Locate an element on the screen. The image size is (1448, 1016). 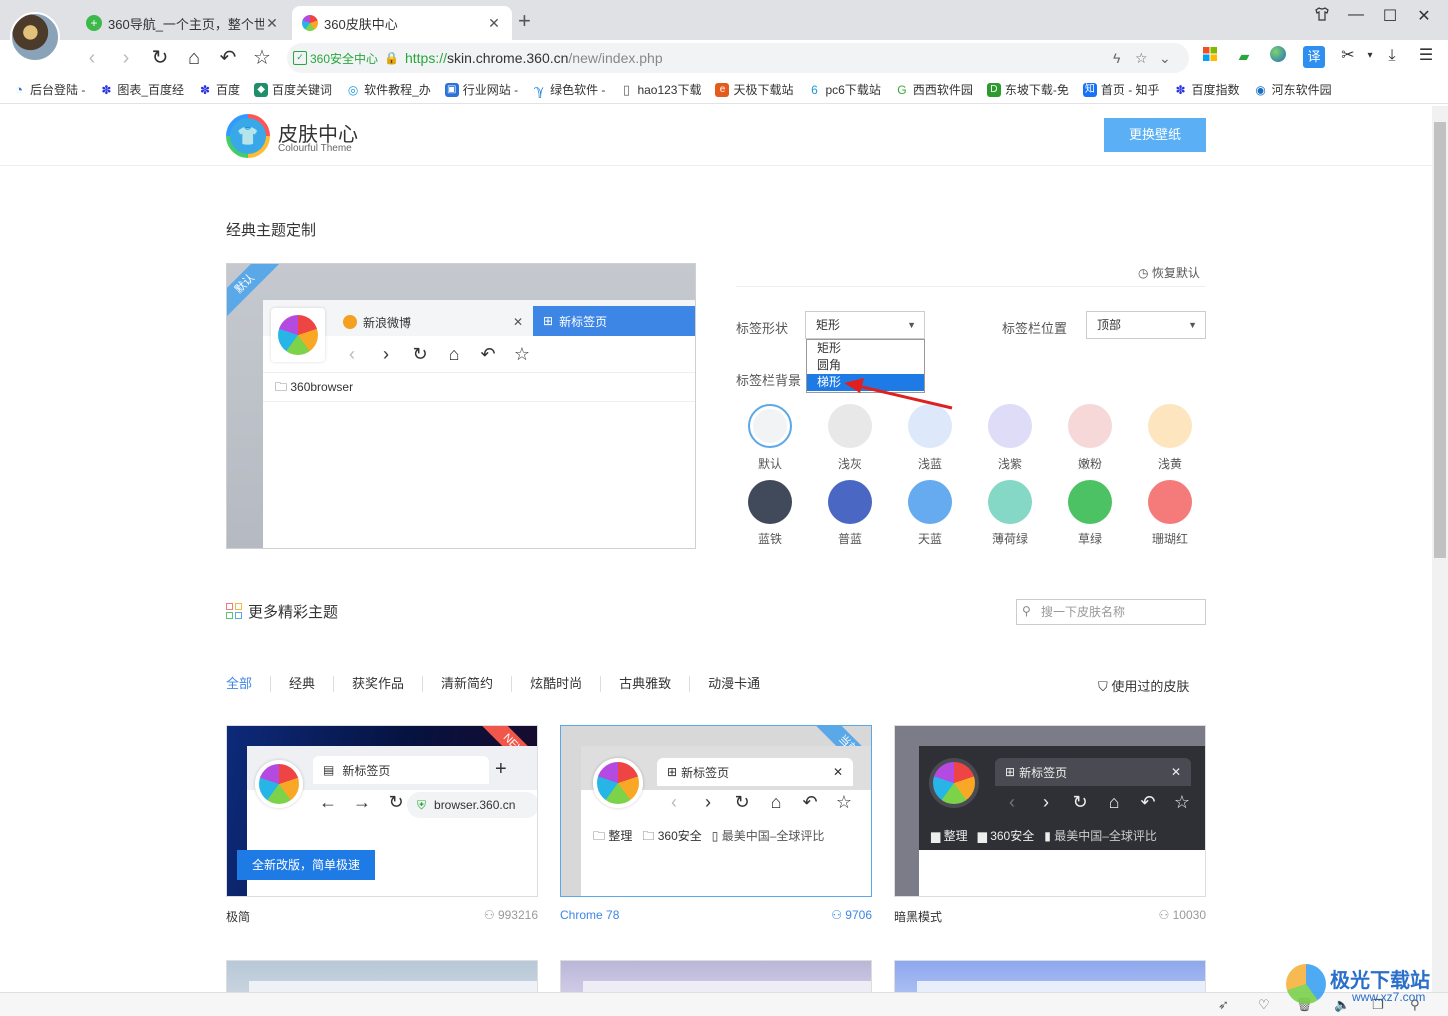
chevron-down-icon: ▾ is located at coordinates (1370, 56).